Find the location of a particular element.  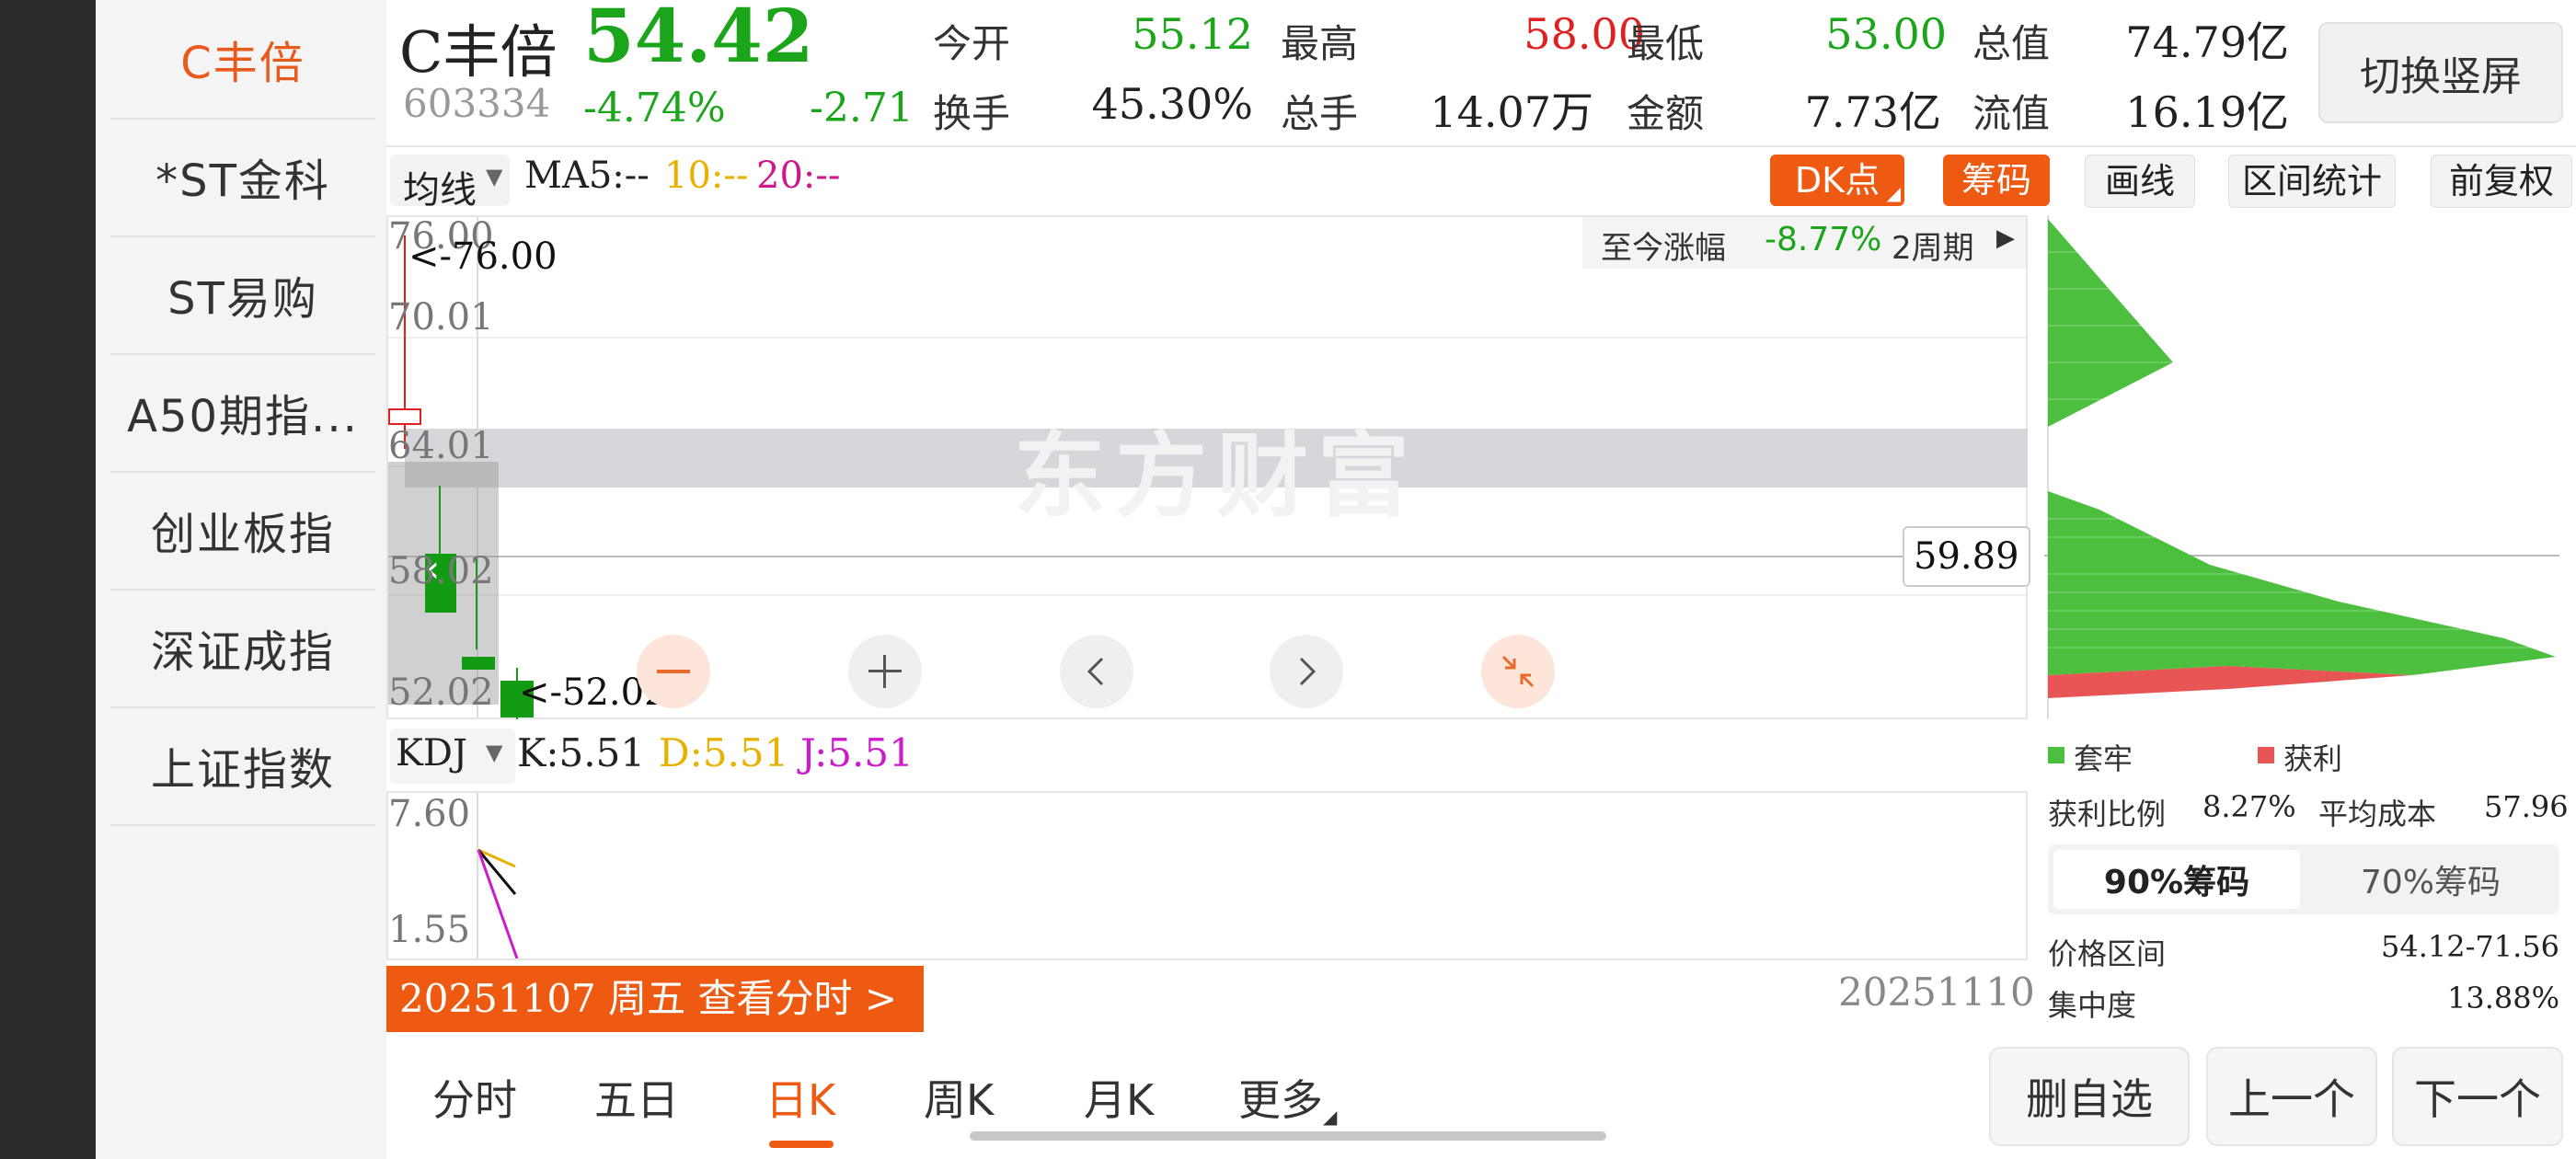

stock-item-st-jinke: *ST金科 is located at coordinates (242, 177).